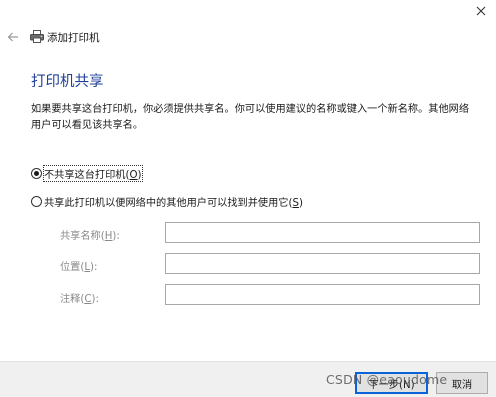  I want to click on radio-share: 共享此打印机以便网络中的其他用户可以找到并使用它(S), so click(167, 201).